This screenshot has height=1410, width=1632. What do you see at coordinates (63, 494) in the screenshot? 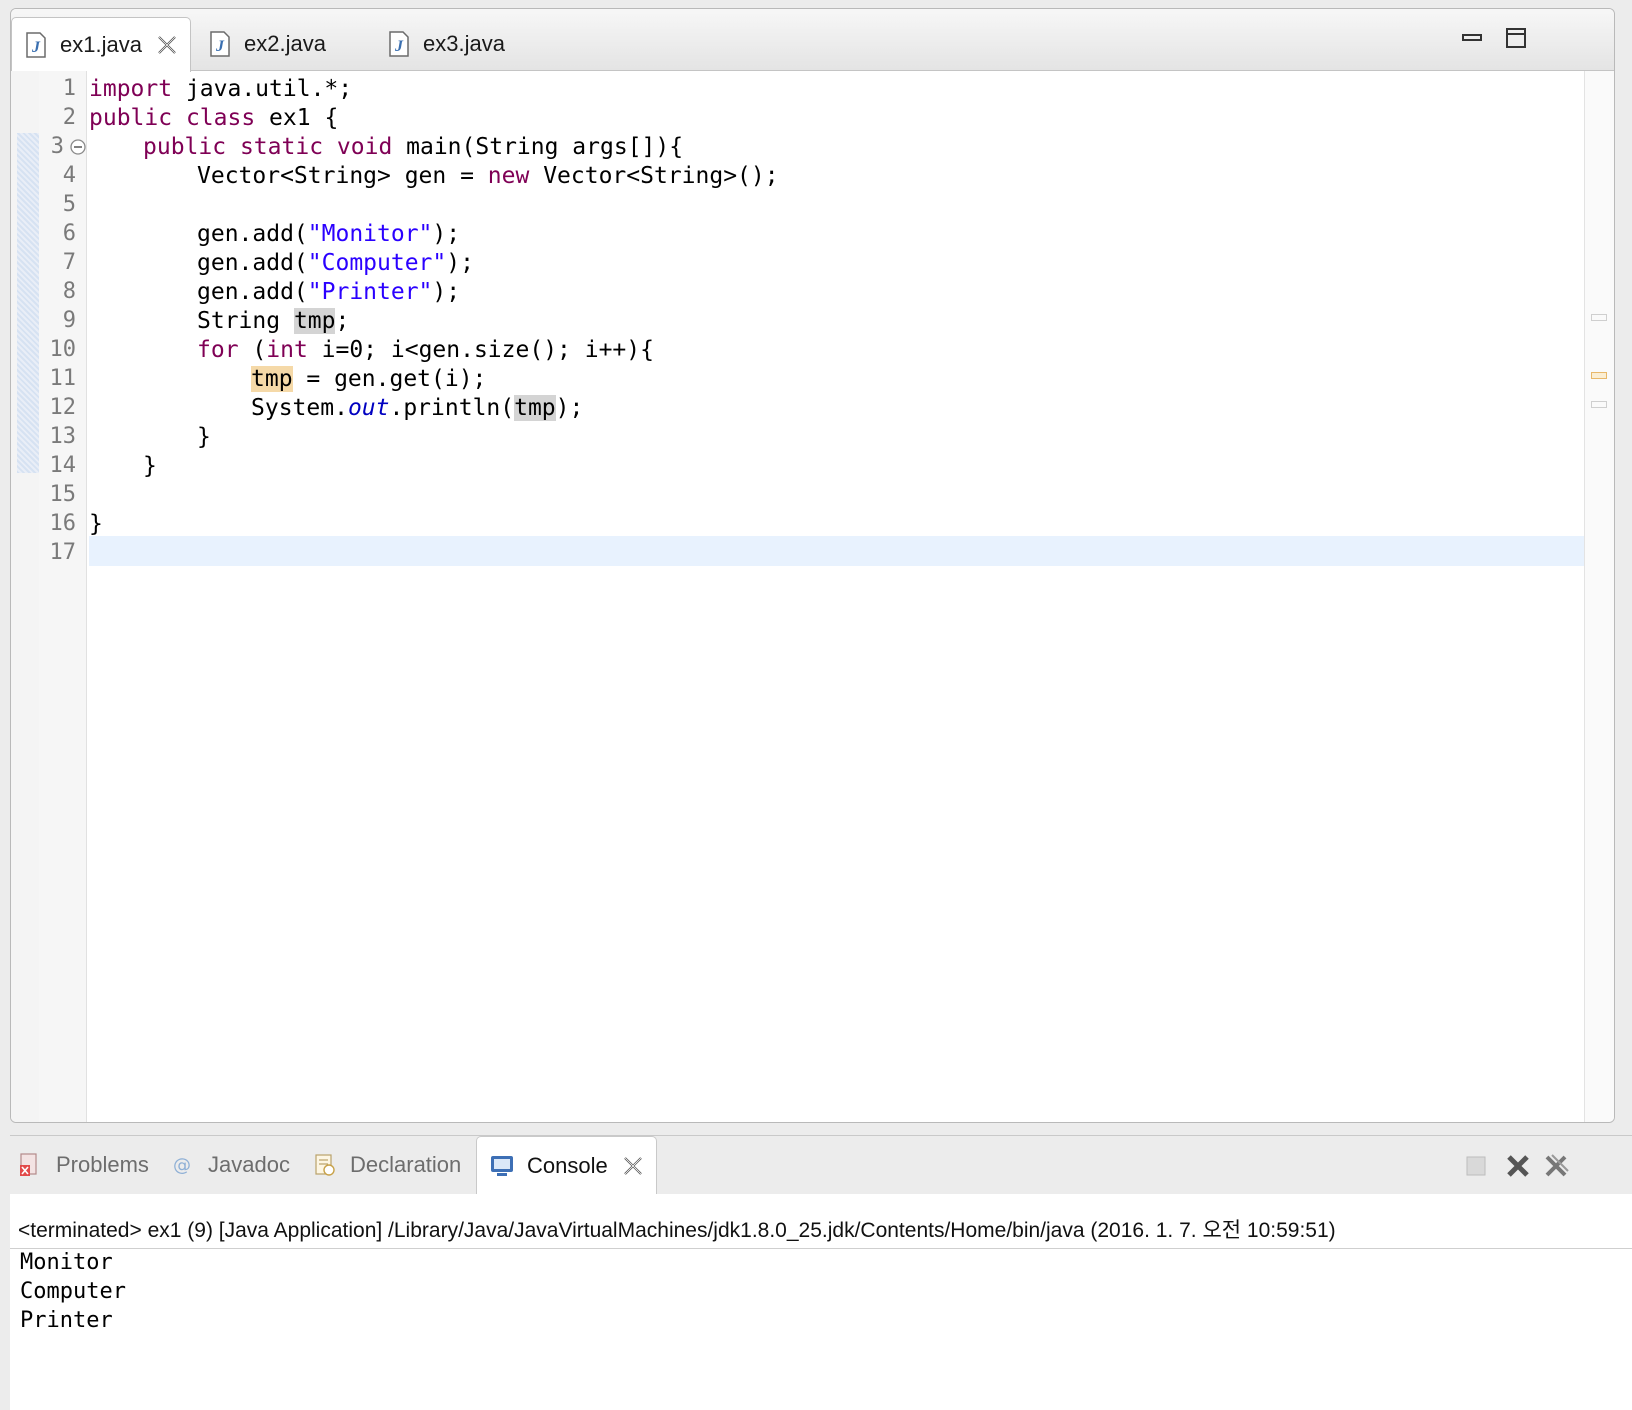
I see `line-number: 15` at bounding box center [63, 494].